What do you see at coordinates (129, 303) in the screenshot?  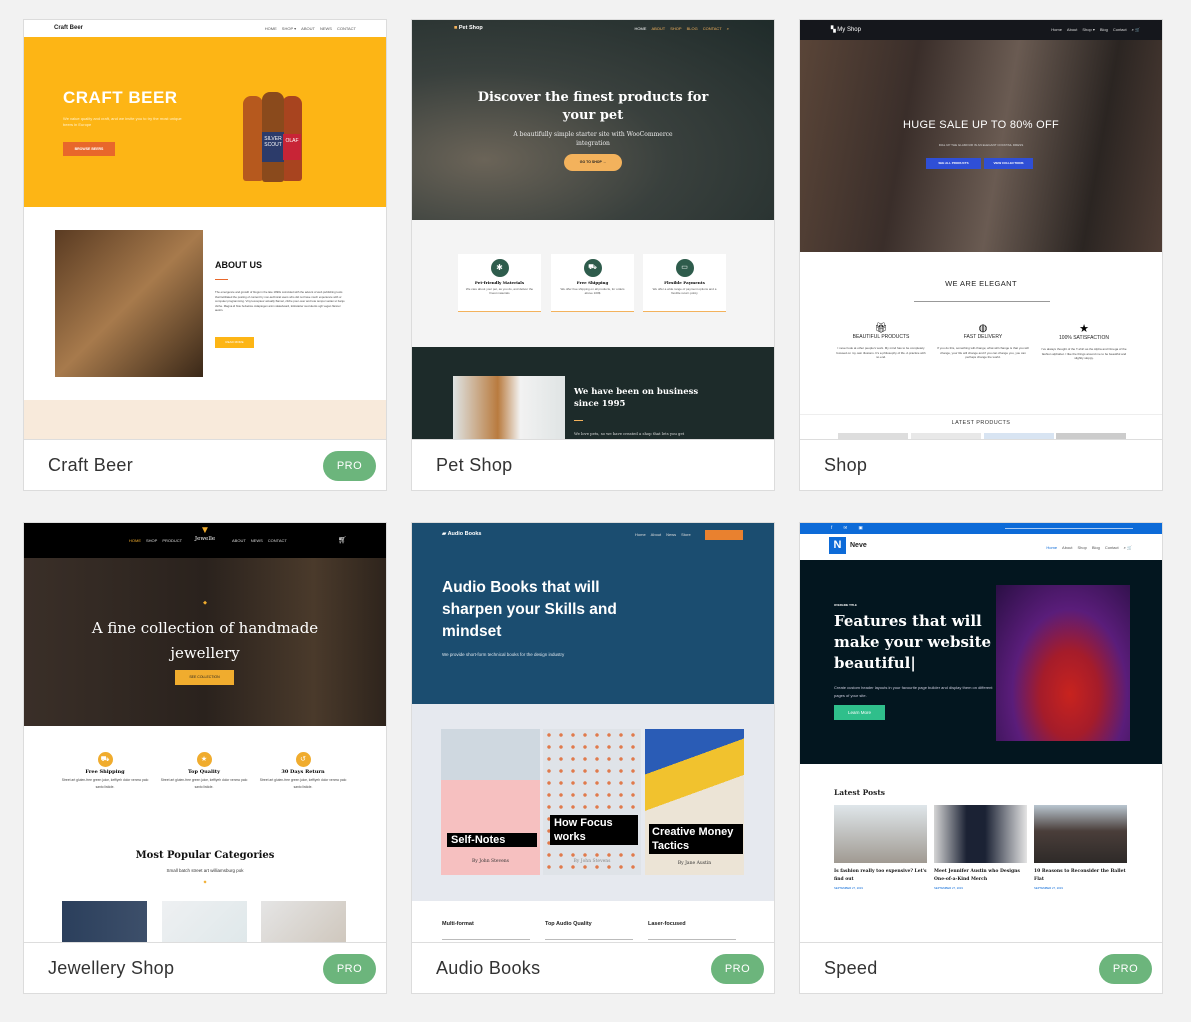 I see `bar-image` at bounding box center [129, 303].